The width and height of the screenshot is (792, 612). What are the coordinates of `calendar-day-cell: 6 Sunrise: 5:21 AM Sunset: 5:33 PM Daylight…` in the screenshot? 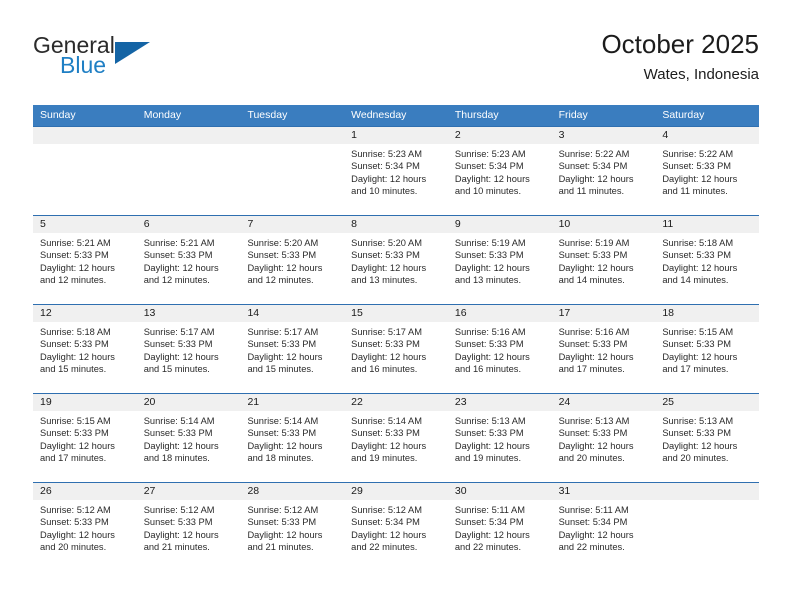 It's located at (188, 260).